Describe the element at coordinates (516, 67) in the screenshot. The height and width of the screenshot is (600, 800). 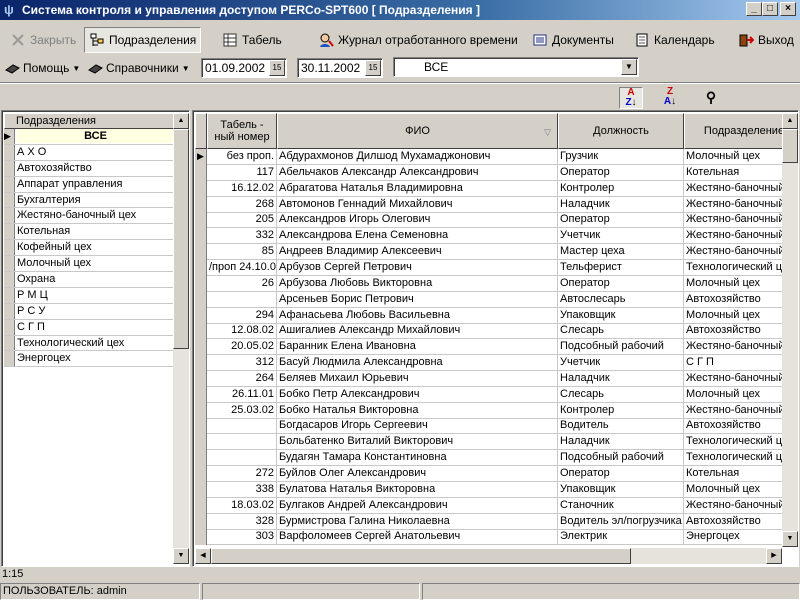
I see `department-select: ВСЕ ▼` at that location.